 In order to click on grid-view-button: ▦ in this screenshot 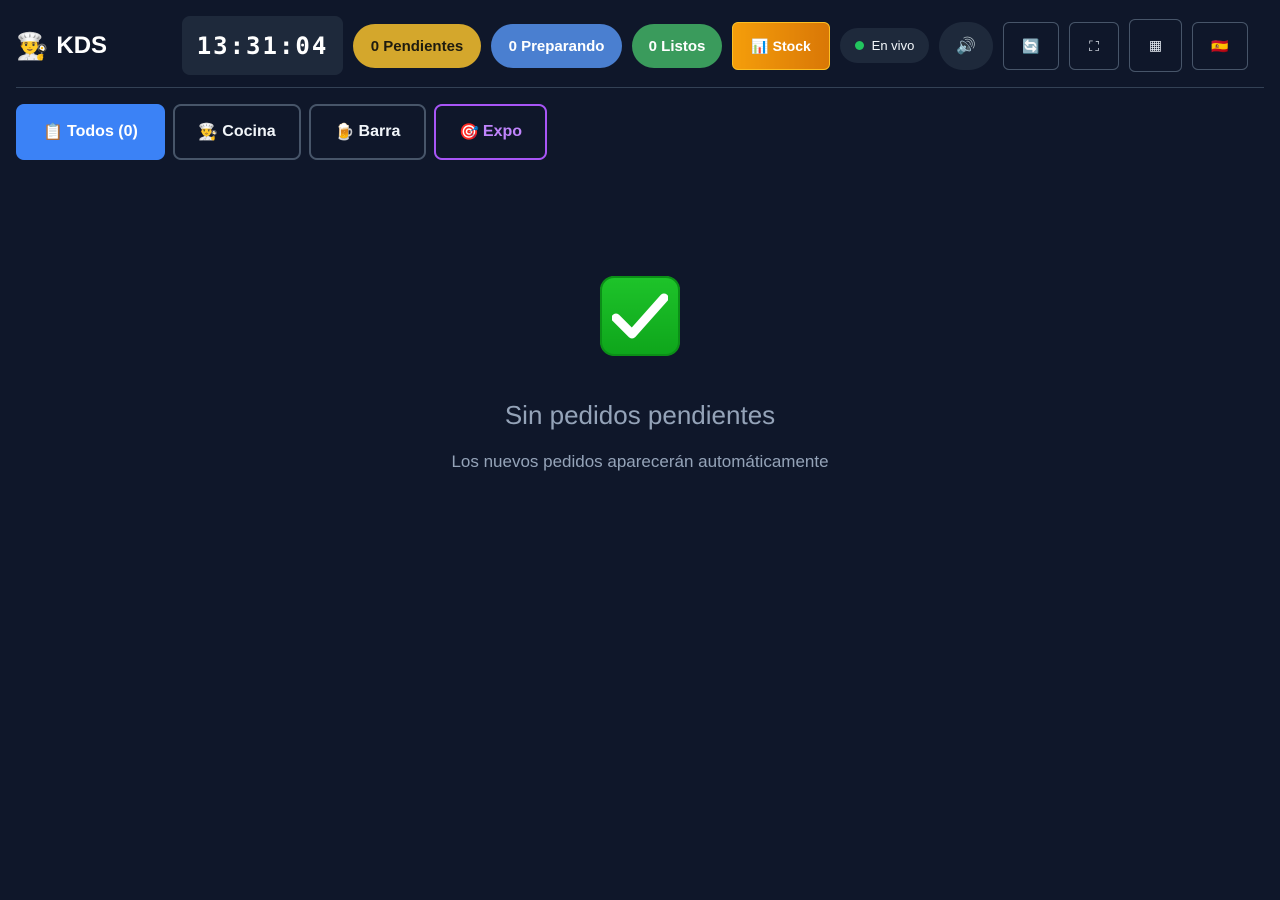, I will do `click(1155, 45)`.